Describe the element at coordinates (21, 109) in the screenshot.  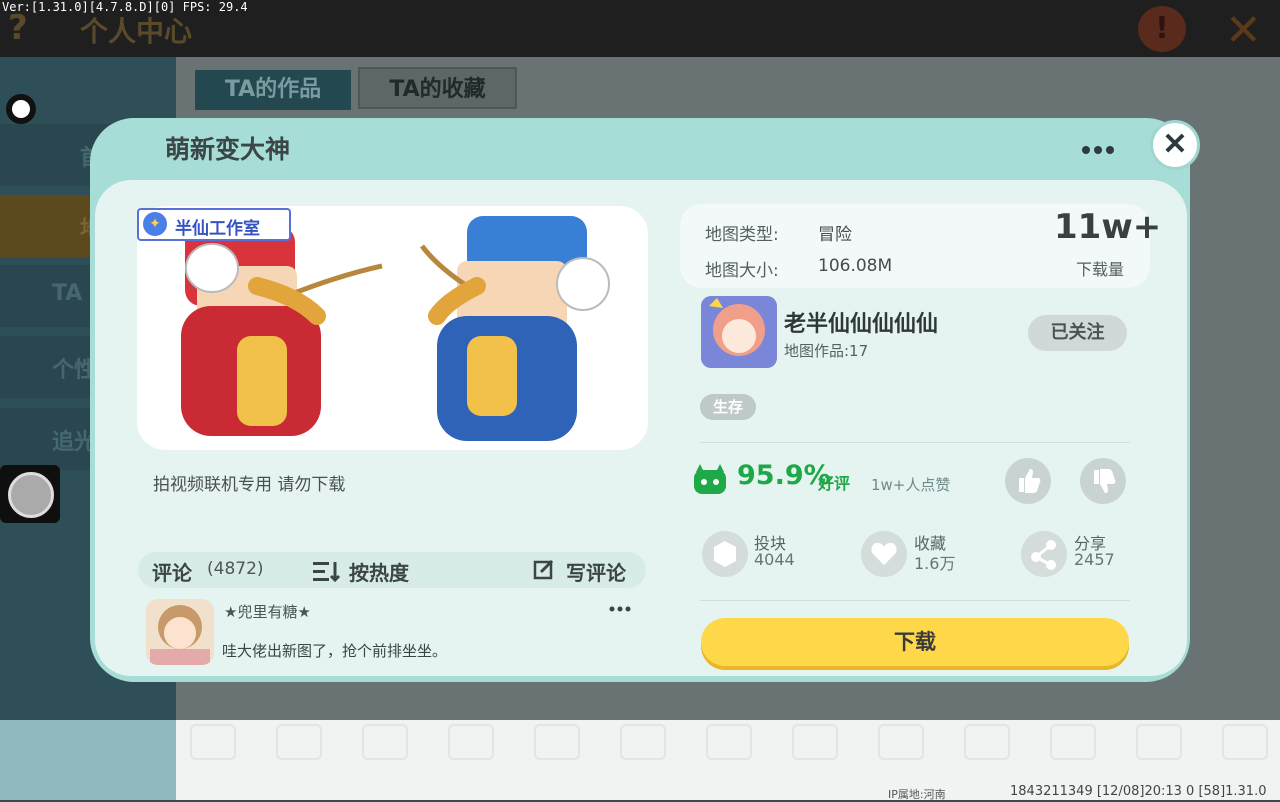
I see `floating-dot-button` at that location.